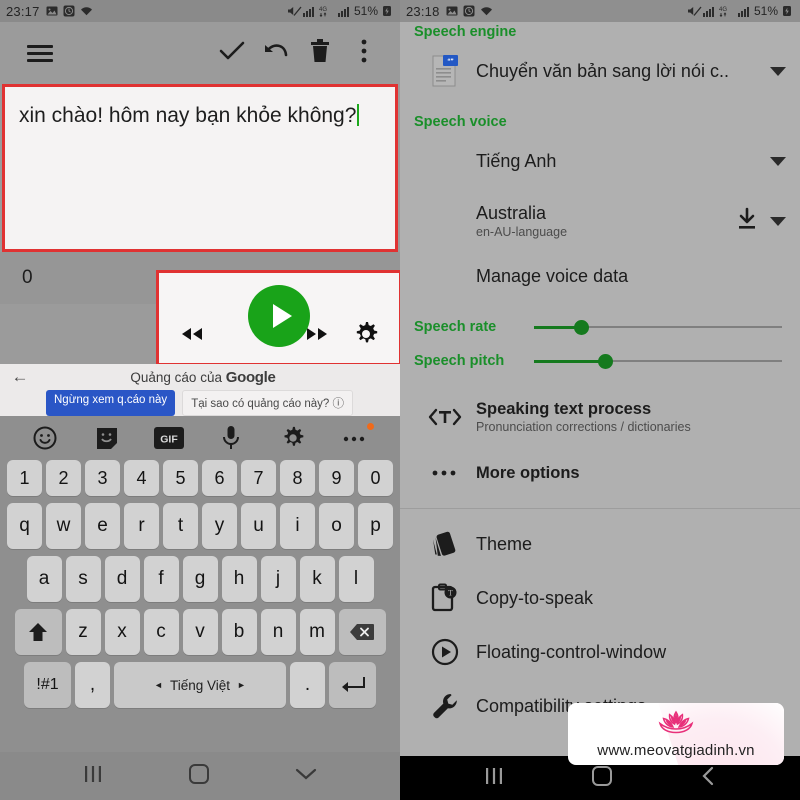 This screenshot has height=800, width=800. I want to click on gif-icon: GIF, so click(169, 438).